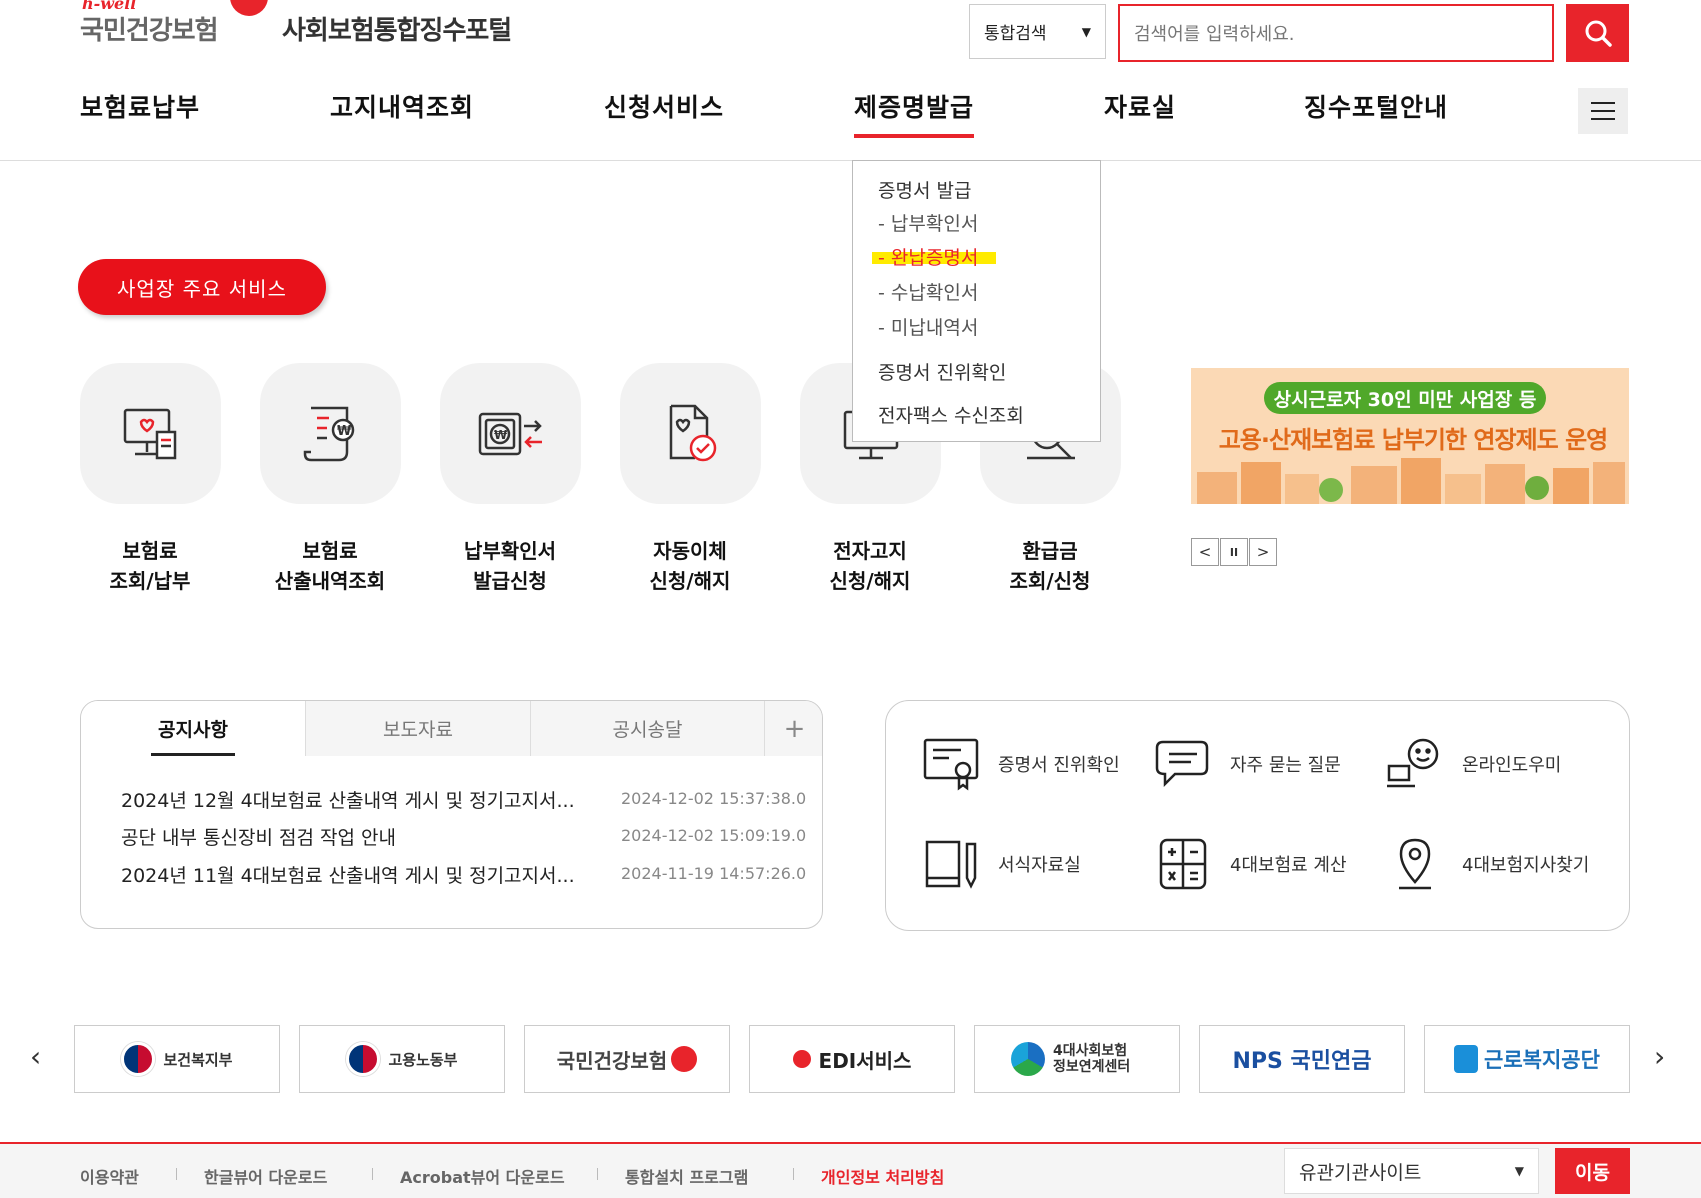  I want to click on partners-next-button: ›, so click(1659, 1056).